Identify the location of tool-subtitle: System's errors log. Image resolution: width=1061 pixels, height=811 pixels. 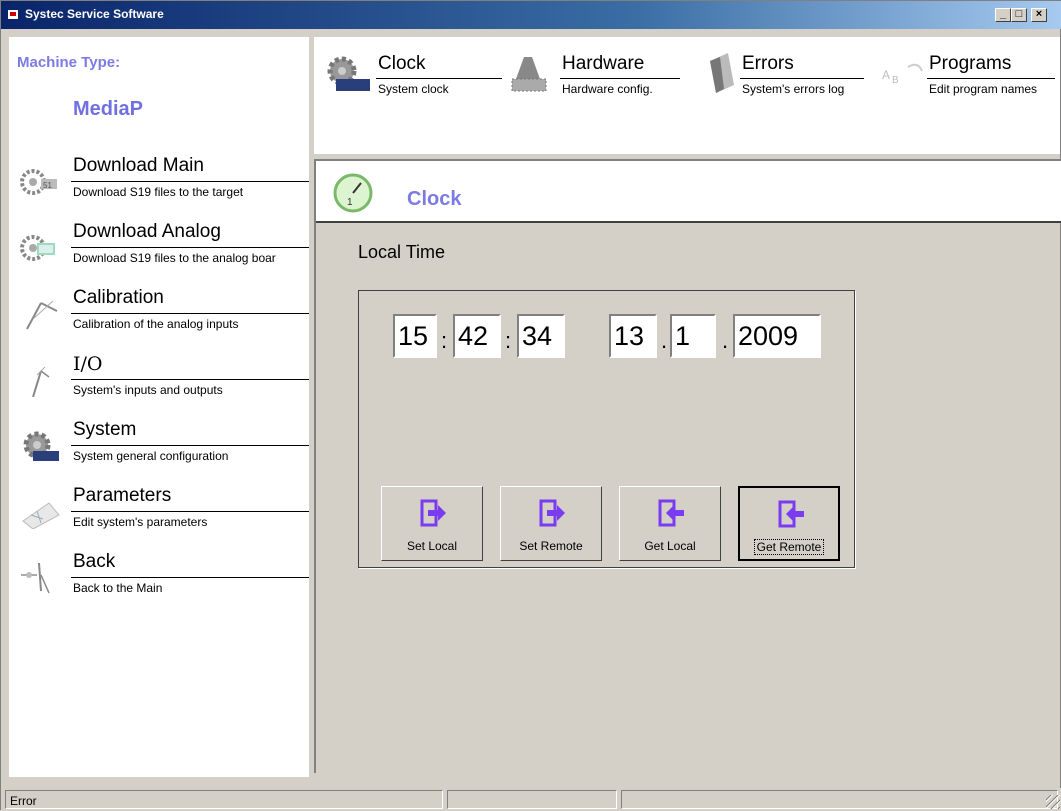
(793, 89).